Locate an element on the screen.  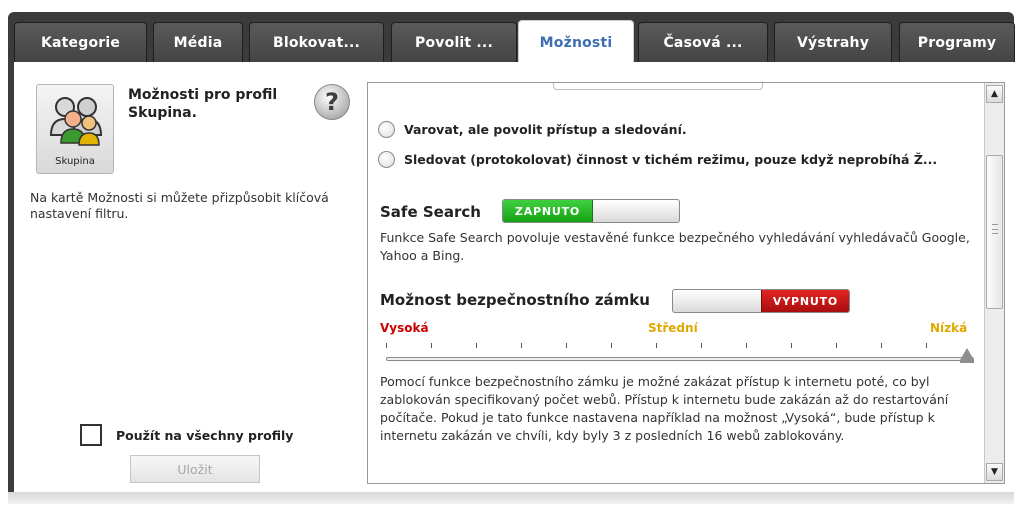
level-low-label: Nízká is located at coordinates (949, 328).